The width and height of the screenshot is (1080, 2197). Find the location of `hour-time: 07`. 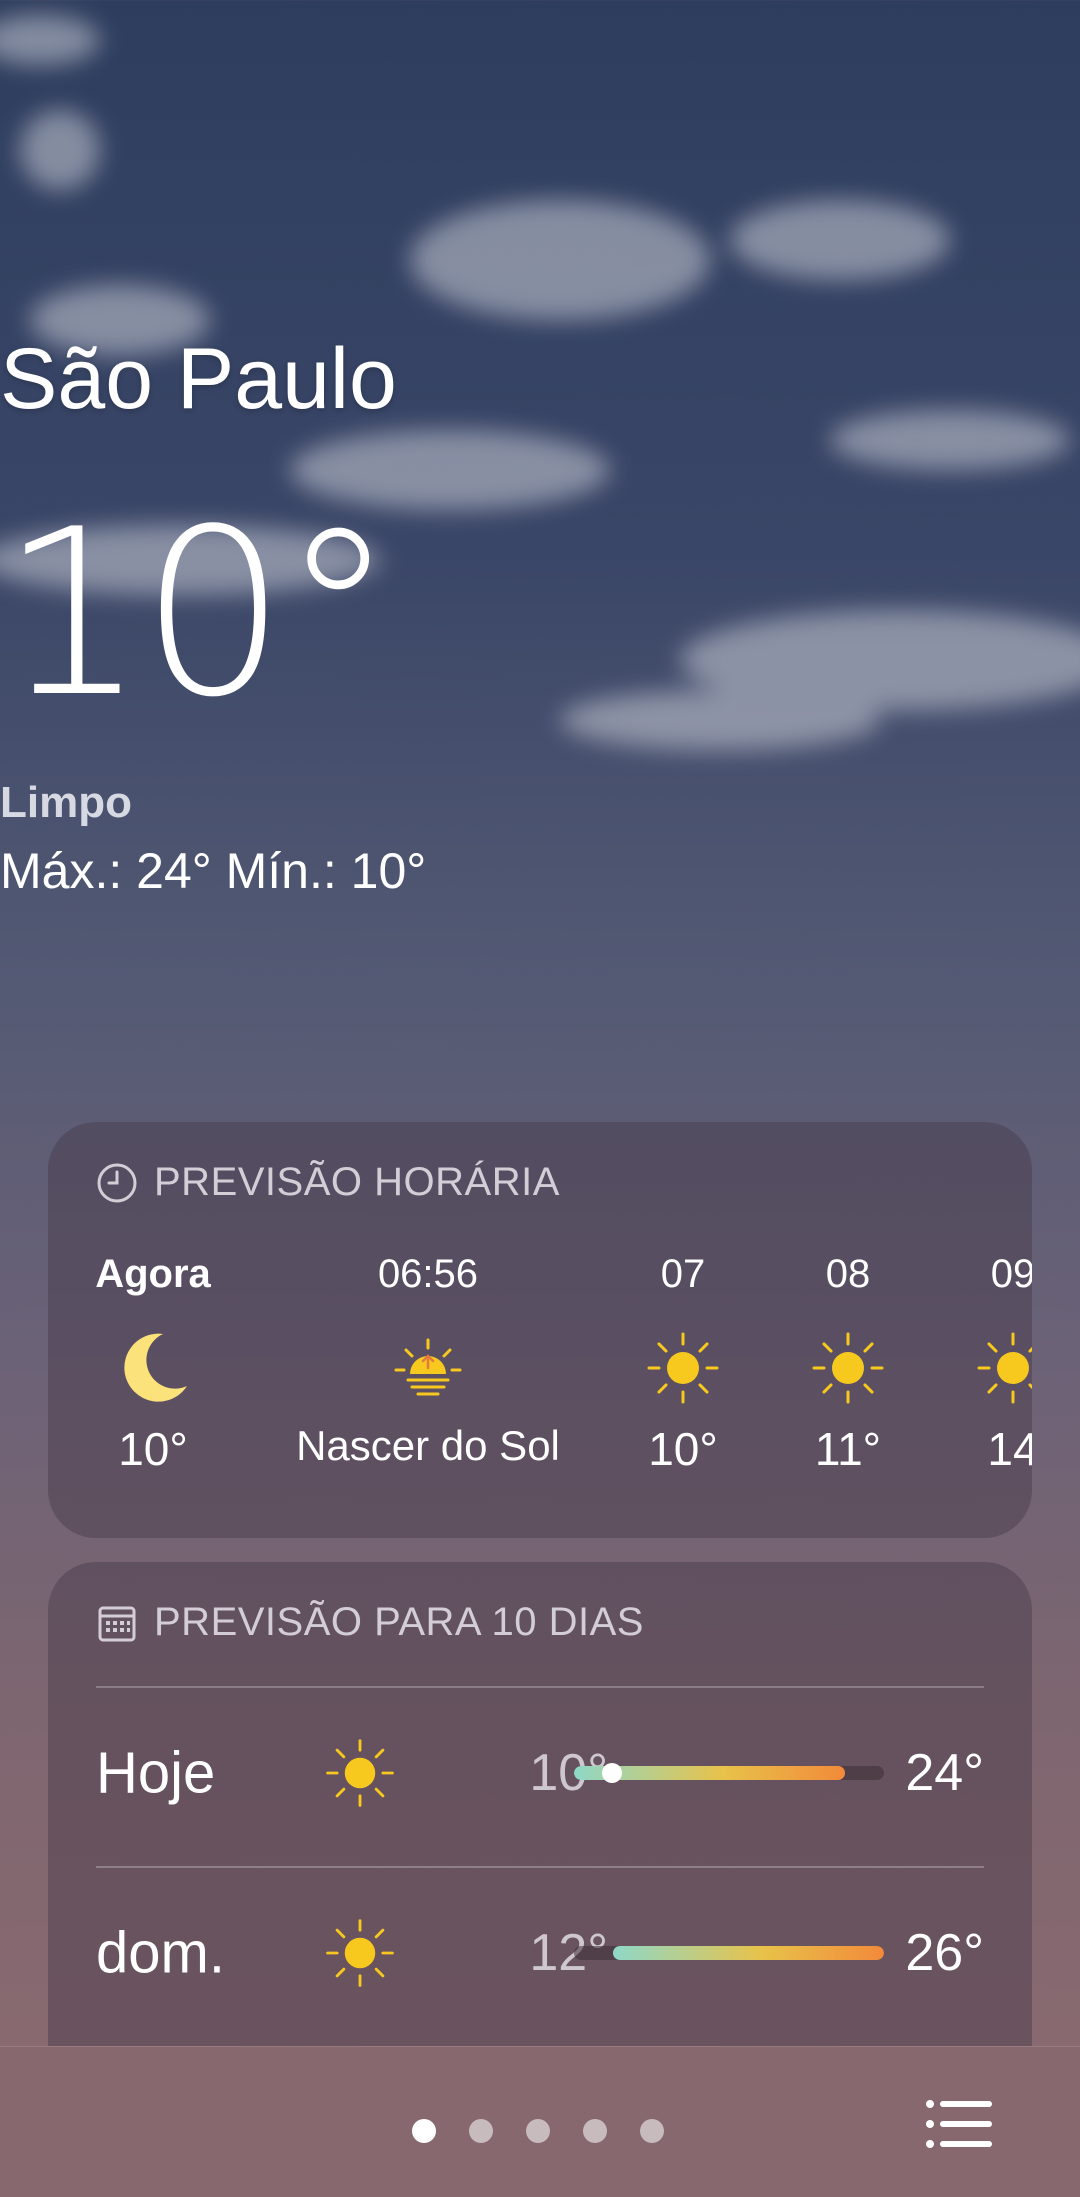

hour-time: 07 is located at coordinates (683, 1274).